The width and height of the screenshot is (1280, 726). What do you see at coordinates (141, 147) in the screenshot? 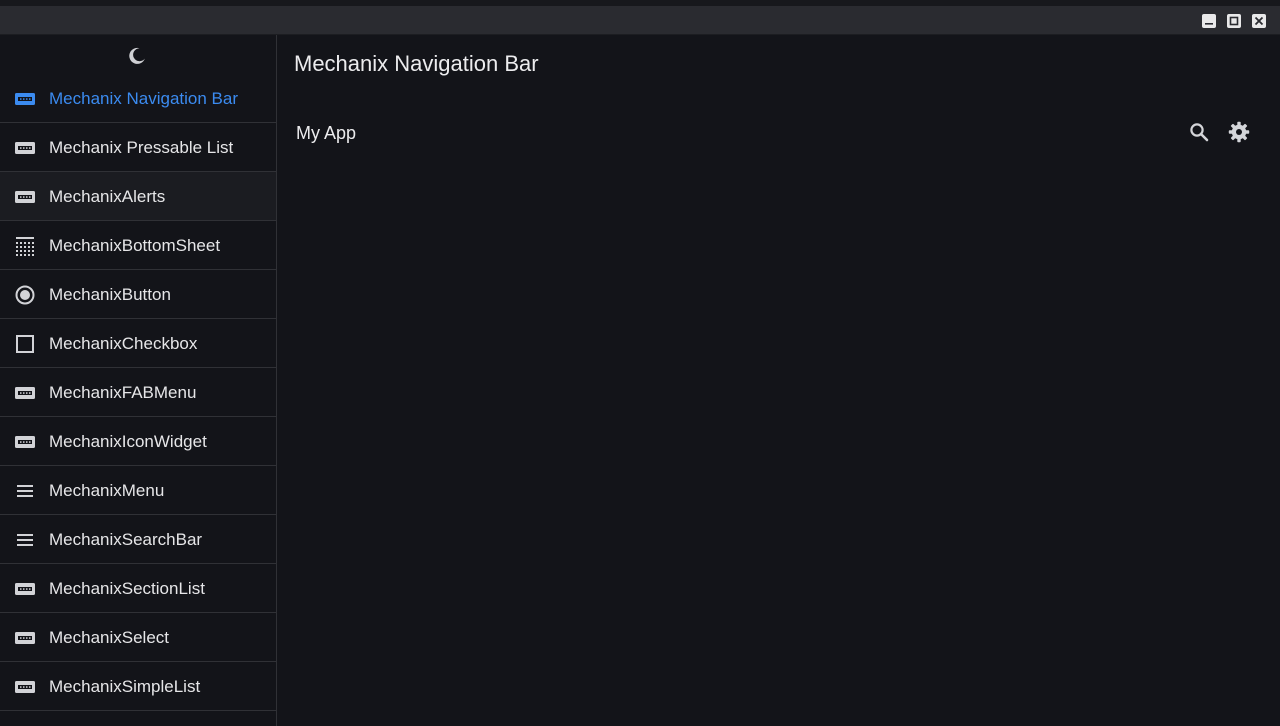
I see `sidebar-item-label: Mechanix Pressable List` at bounding box center [141, 147].